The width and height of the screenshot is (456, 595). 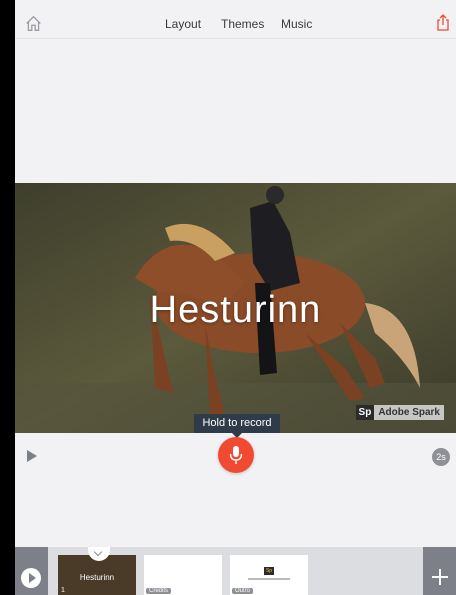 What do you see at coordinates (31, 578) in the screenshot?
I see `play-circle-icon` at bounding box center [31, 578].